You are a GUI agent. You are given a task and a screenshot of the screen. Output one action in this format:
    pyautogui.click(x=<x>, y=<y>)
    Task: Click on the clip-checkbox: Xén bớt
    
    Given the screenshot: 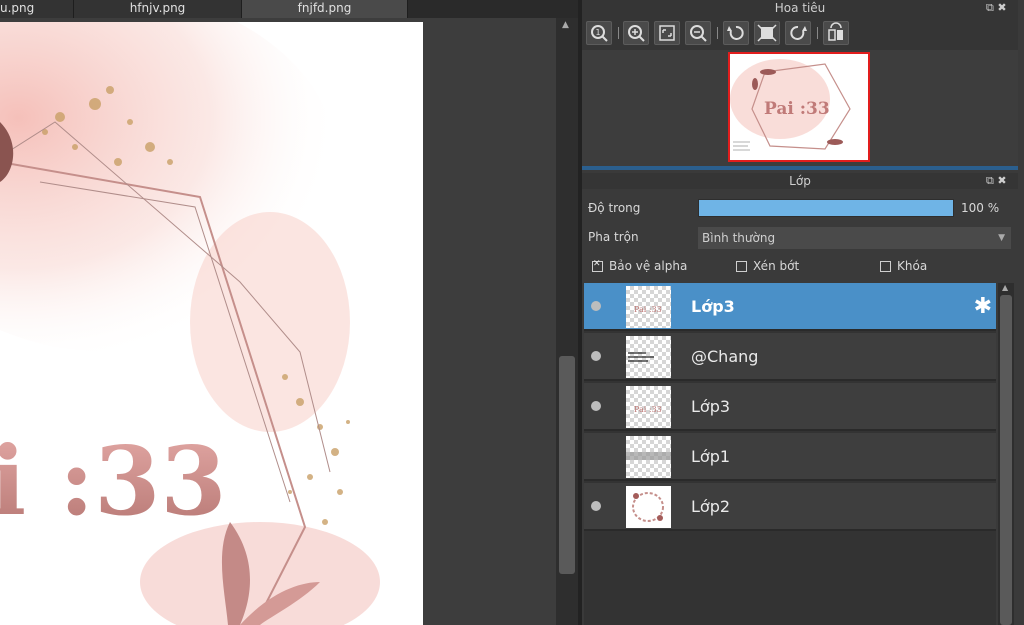 What is the action you would take?
    pyautogui.click(x=767, y=266)
    